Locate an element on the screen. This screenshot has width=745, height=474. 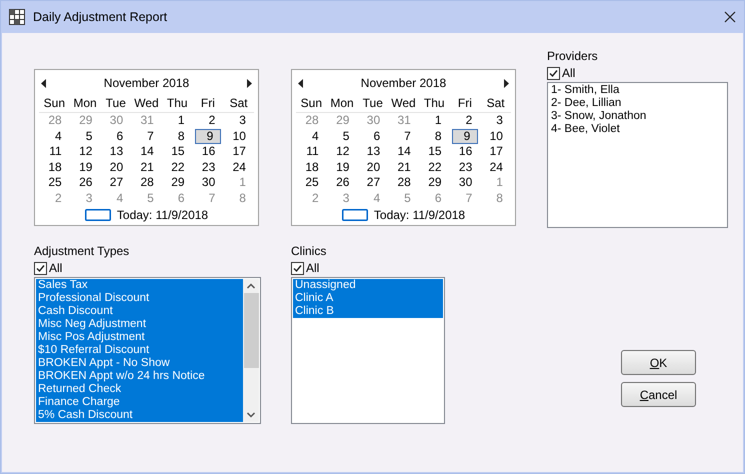
list-item: 2- Dee, Lillian is located at coordinates (637, 103).